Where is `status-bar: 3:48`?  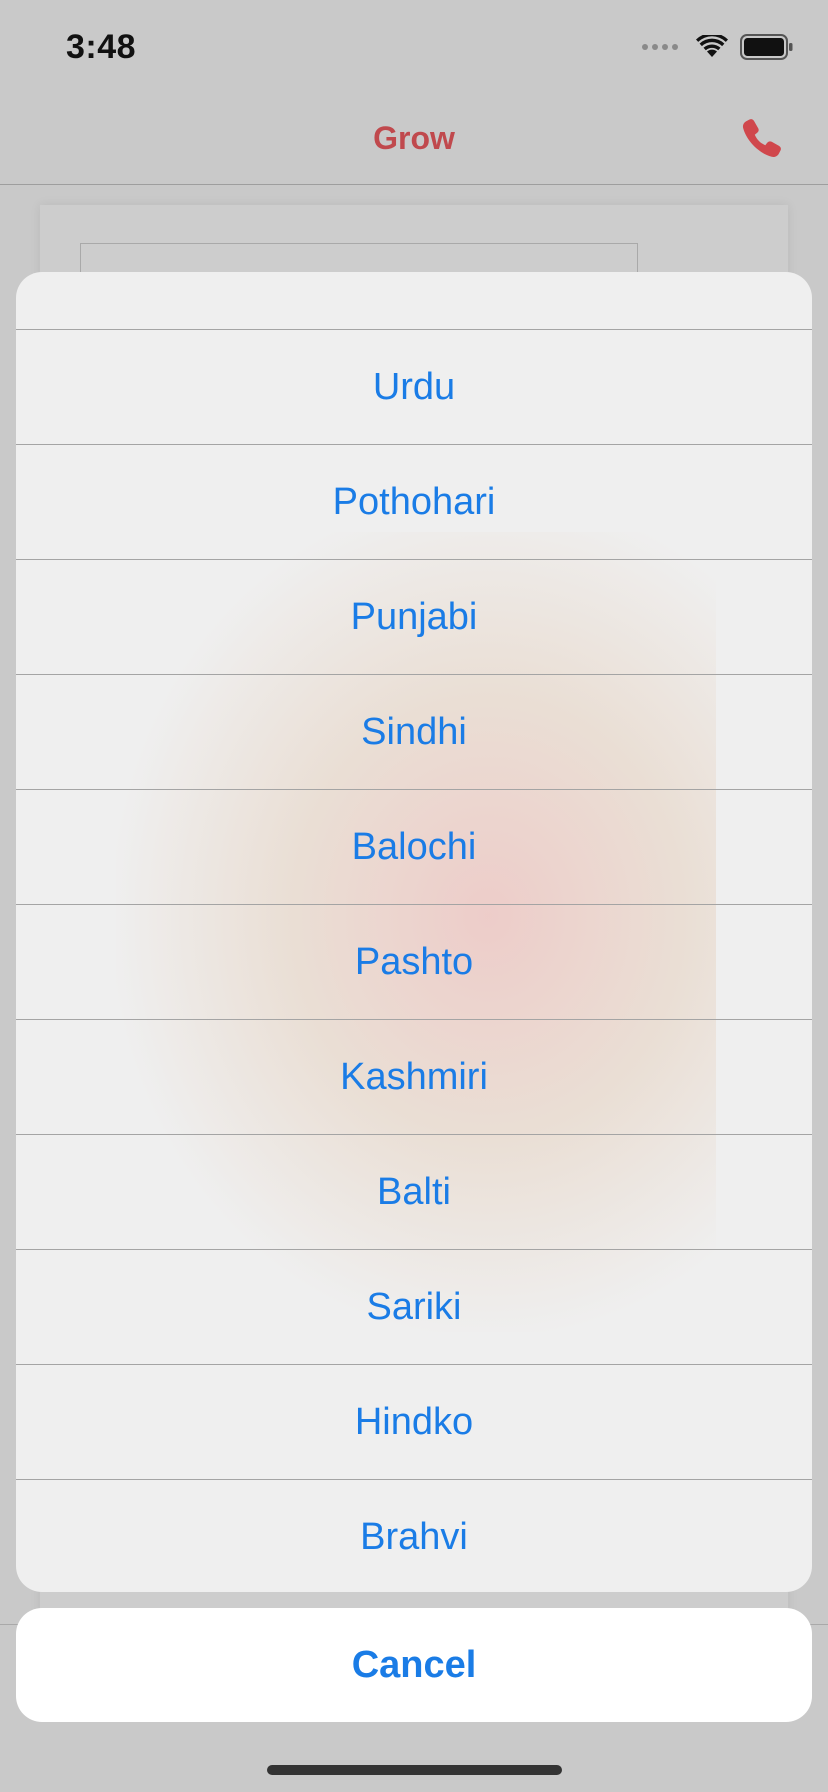 status-bar: 3:48 is located at coordinates (414, 50).